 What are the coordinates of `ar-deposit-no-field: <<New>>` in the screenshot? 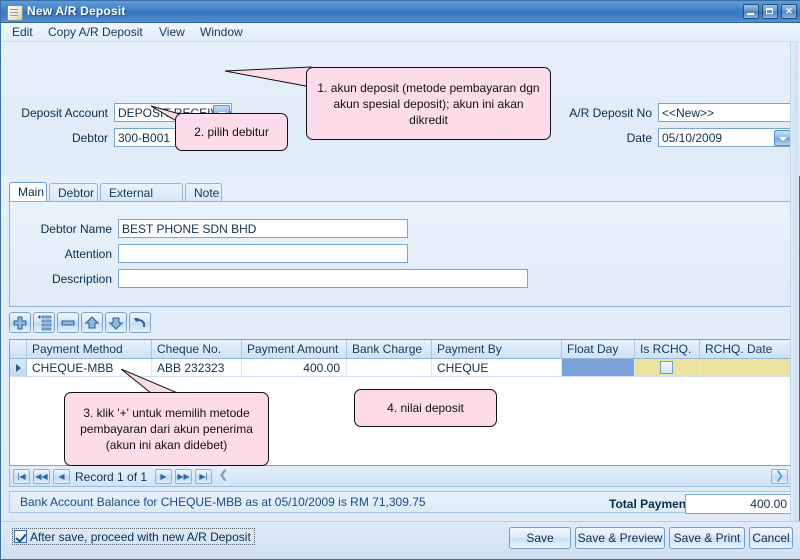 It's located at (725, 112).